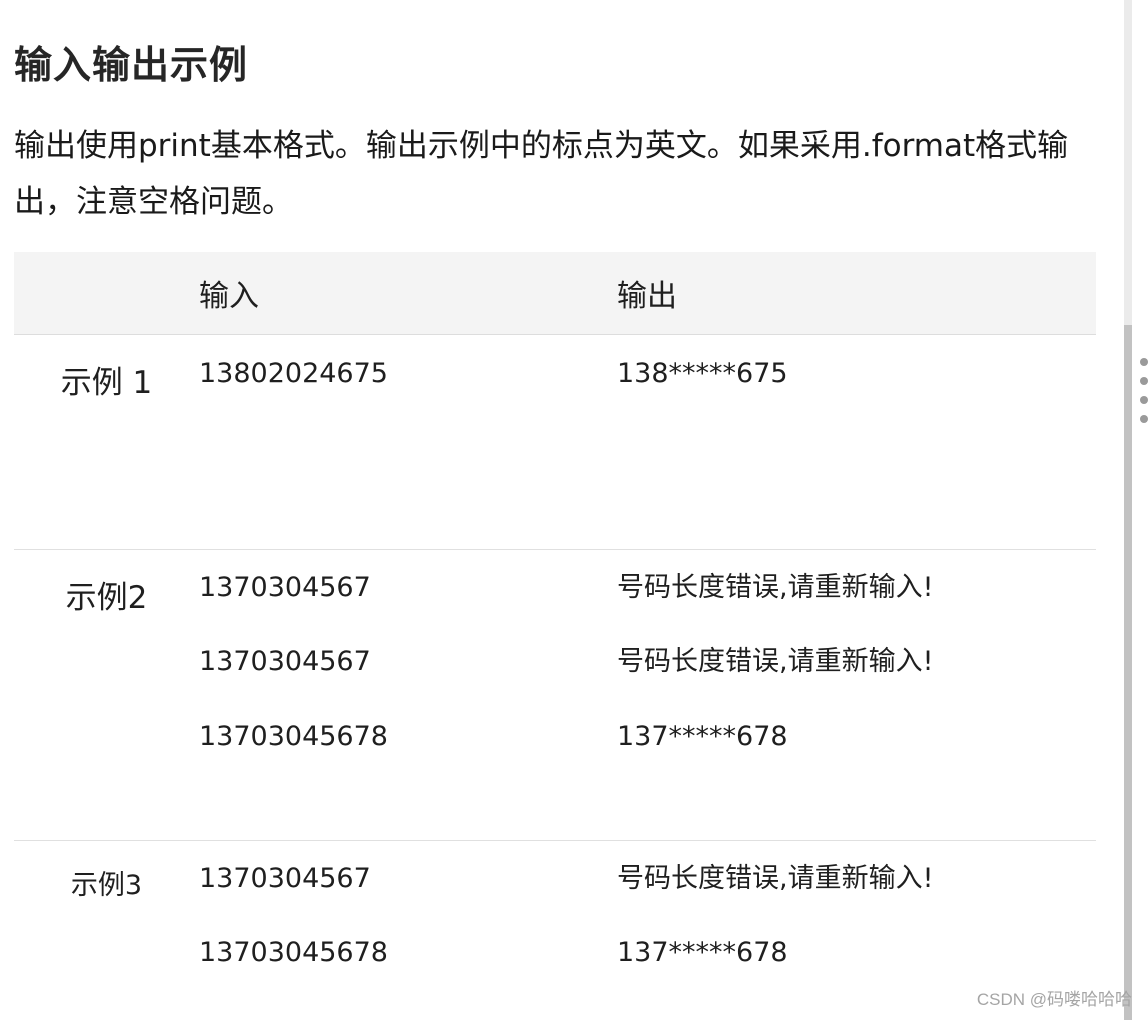  I want to click on input-cell: 1370304567 1370304567 13703045678, so click(408, 694).